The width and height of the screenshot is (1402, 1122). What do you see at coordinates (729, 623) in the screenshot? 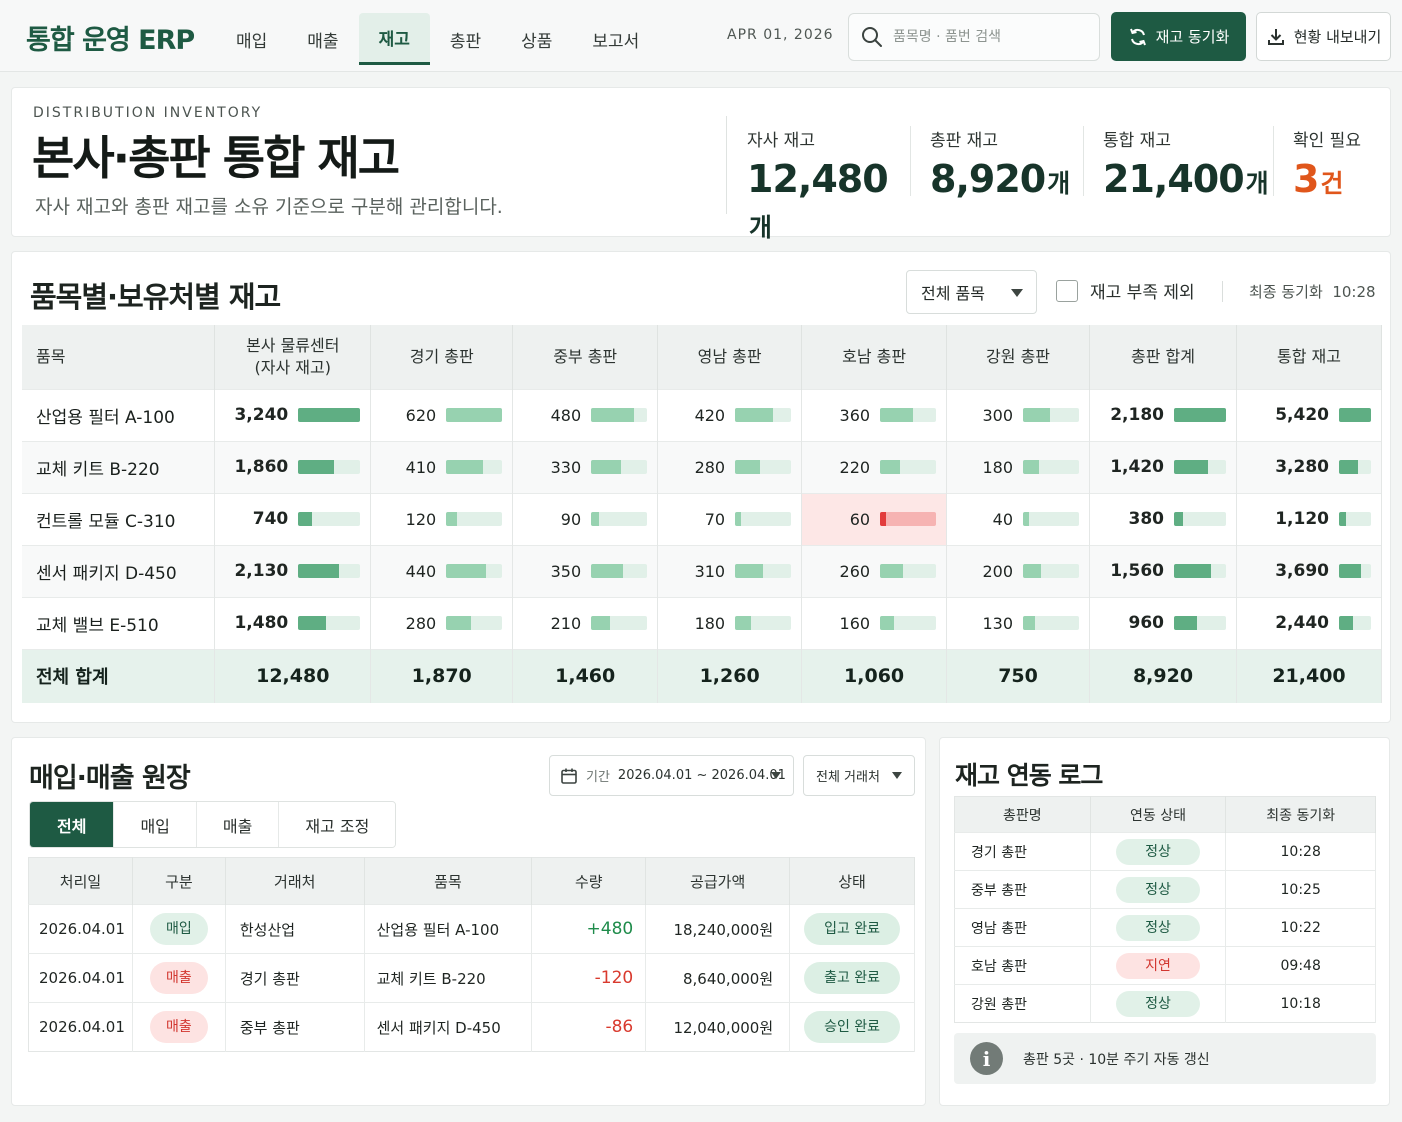
I see `stock-value: 180` at bounding box center [729, 623].